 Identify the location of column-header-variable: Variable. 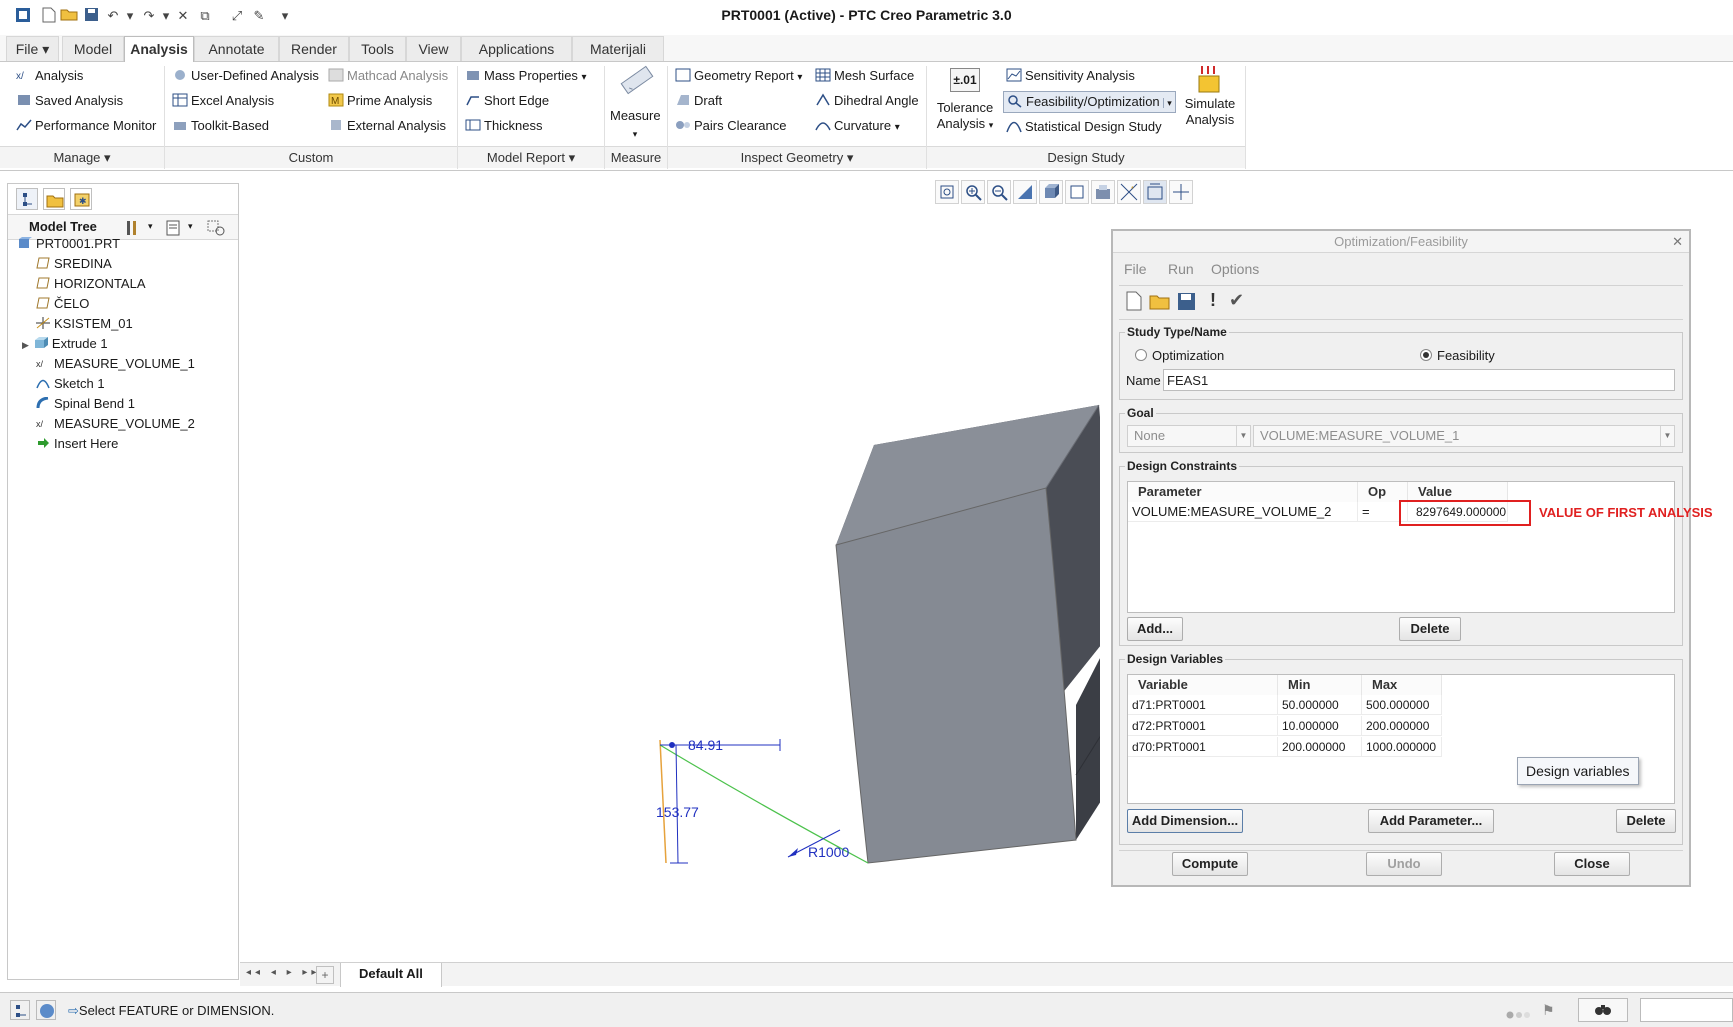
(1203, 685).